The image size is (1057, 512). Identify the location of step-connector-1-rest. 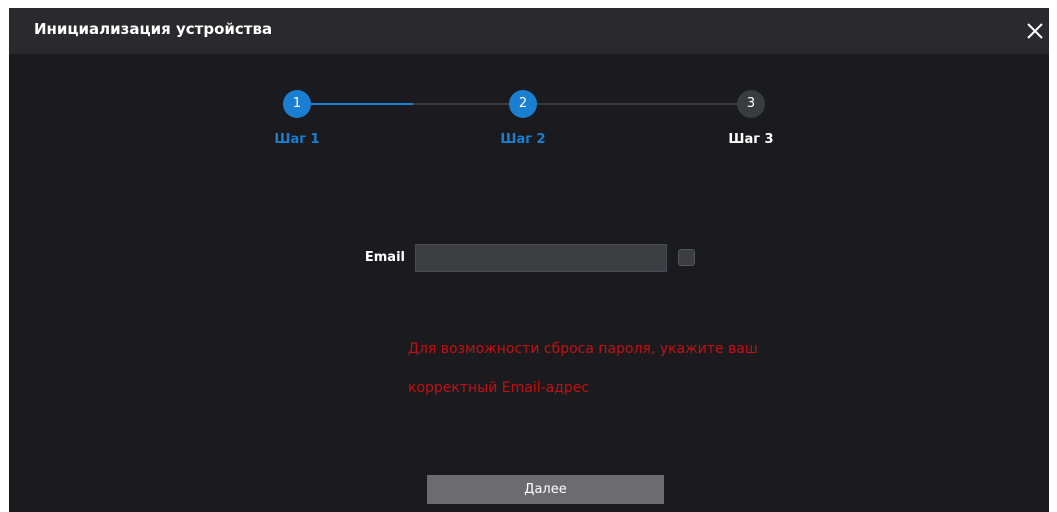
(466, 104).